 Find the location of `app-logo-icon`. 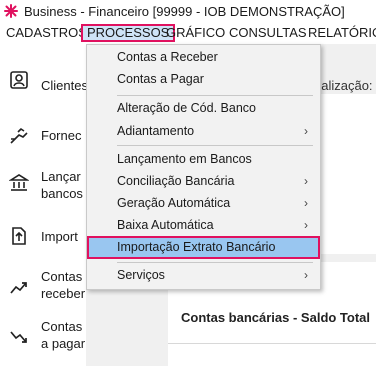

app-logo-icon is located at coordinates (11, 11).